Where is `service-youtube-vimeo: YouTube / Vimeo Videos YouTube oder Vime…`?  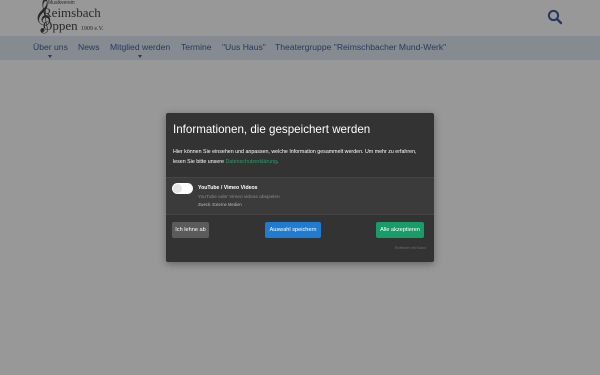 service-youtube-vimeo: YouTube / Vimeo Videos YouTube oder Vime… is located at coordinates (300, 196).